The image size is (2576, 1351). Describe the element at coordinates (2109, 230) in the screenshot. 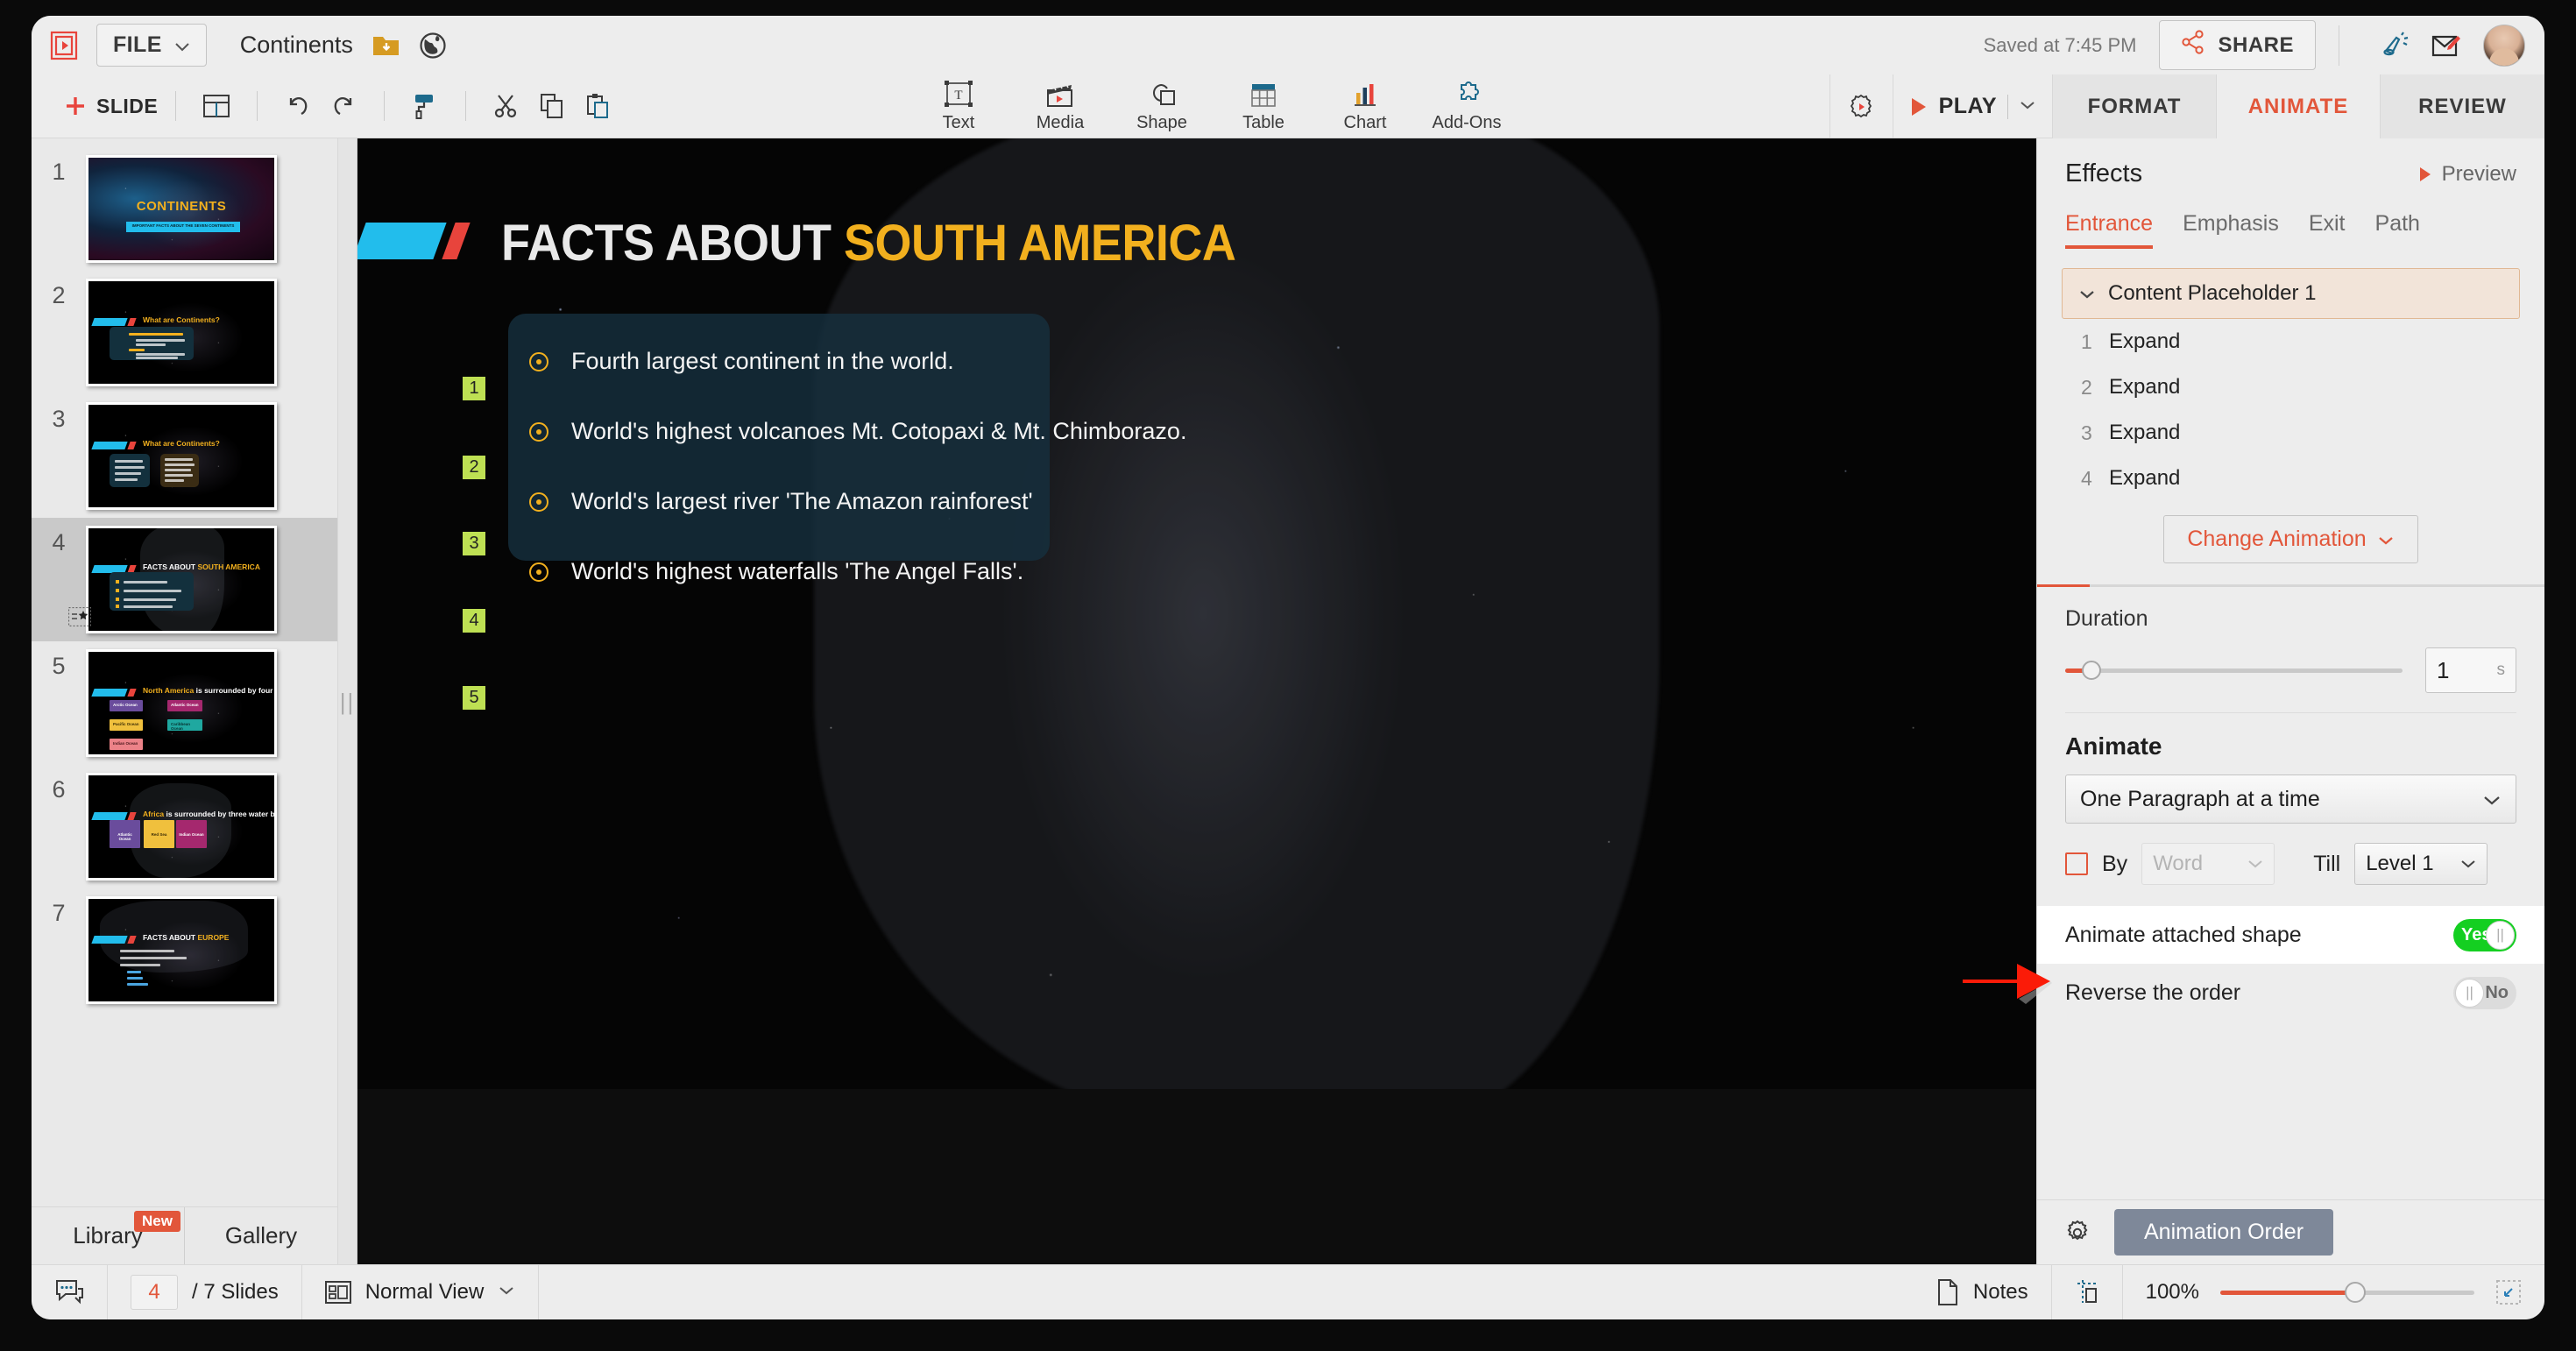

I see `tab-entrance: Entrance` at that location.